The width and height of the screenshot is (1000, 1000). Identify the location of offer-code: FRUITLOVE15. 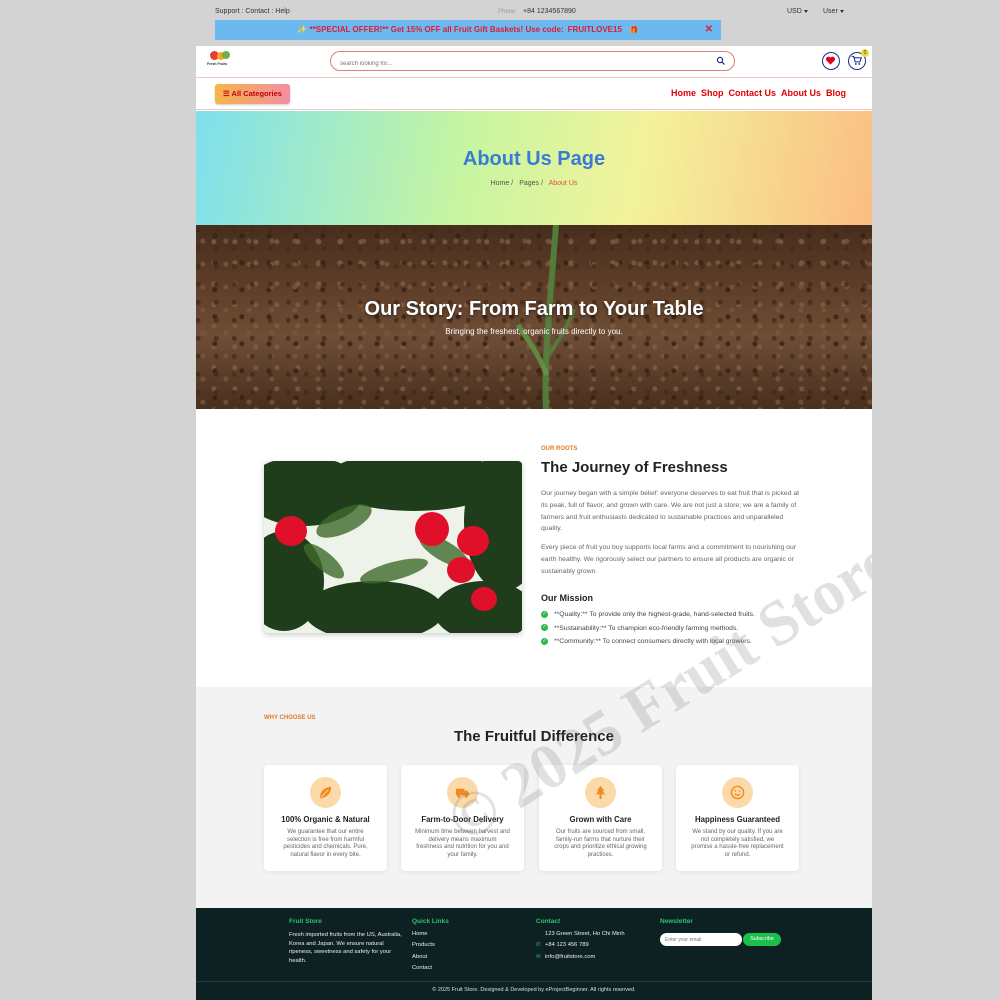
(594, 29).